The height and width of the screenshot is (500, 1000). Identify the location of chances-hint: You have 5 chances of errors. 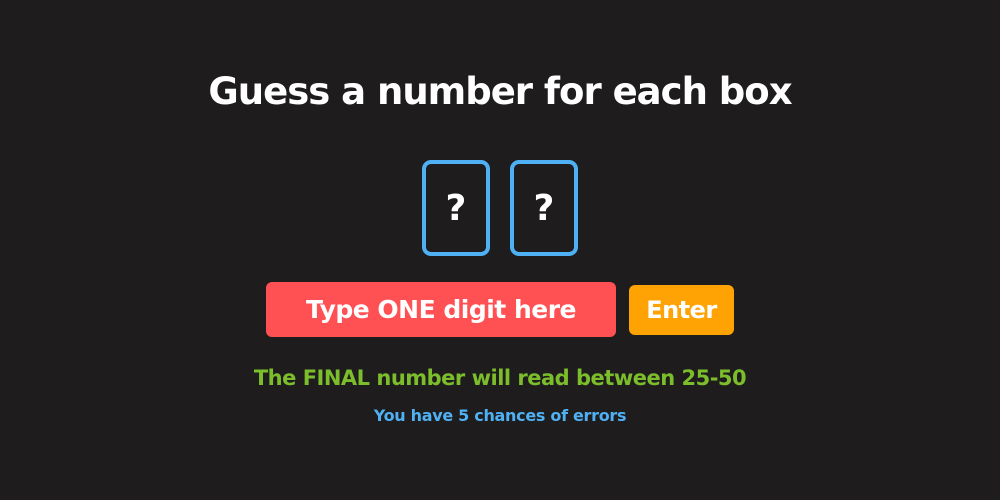
(500, 415).